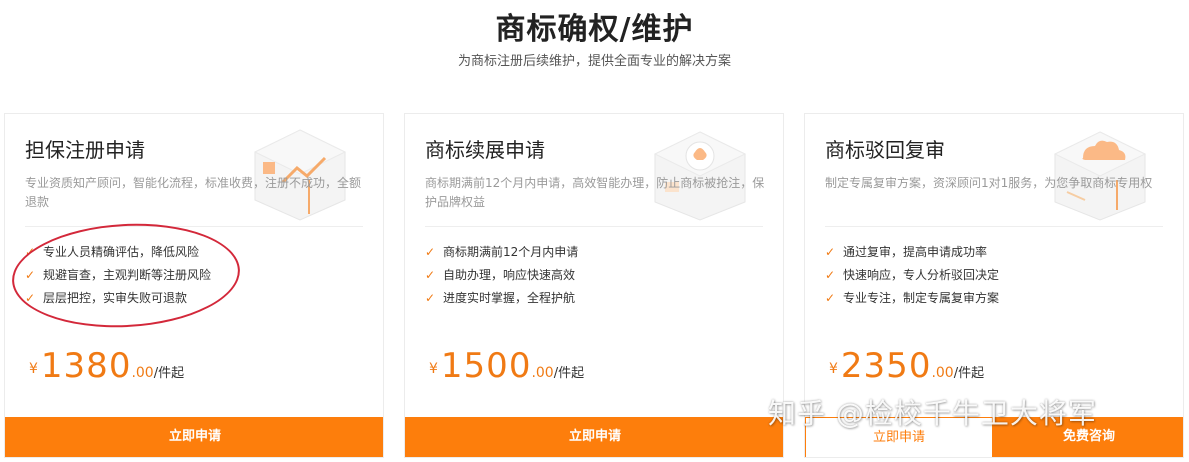 The width and height of the screenshot is (1189, 462). Describe the element at coordinates (85, 150) in the screenshot. I see `card-title: 担保注册申请` at that location.